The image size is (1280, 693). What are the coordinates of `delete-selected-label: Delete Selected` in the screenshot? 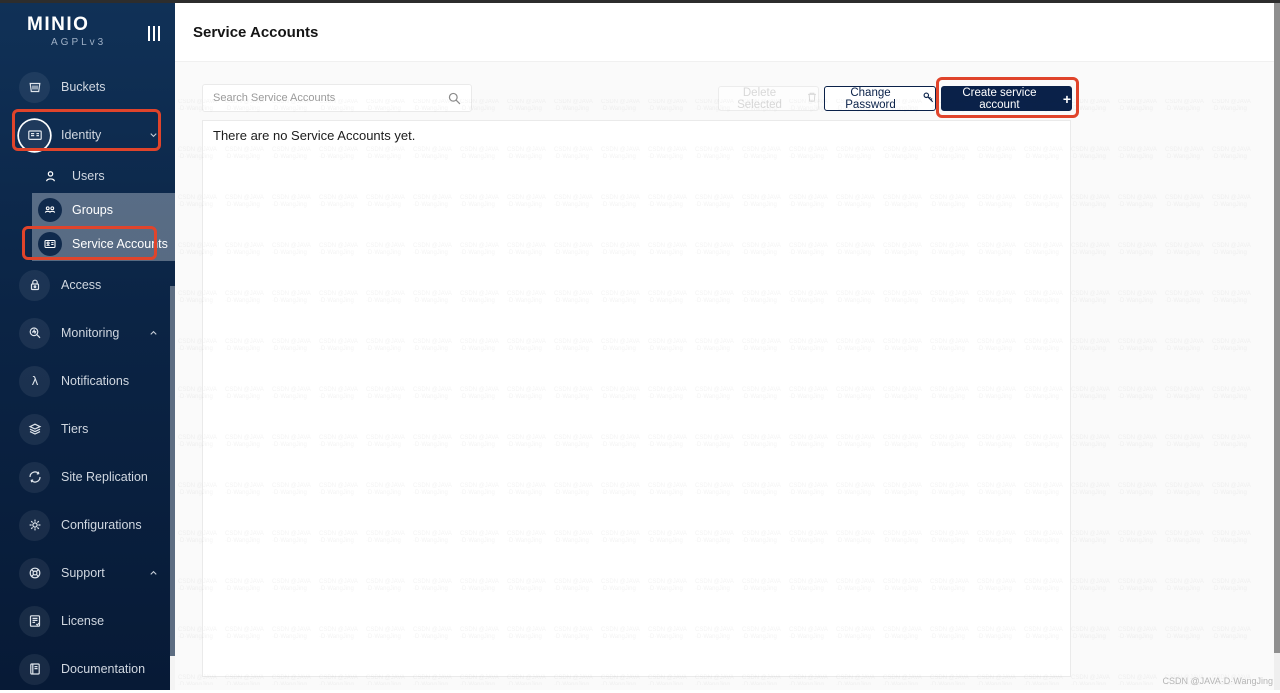 It's located at (759, 98).